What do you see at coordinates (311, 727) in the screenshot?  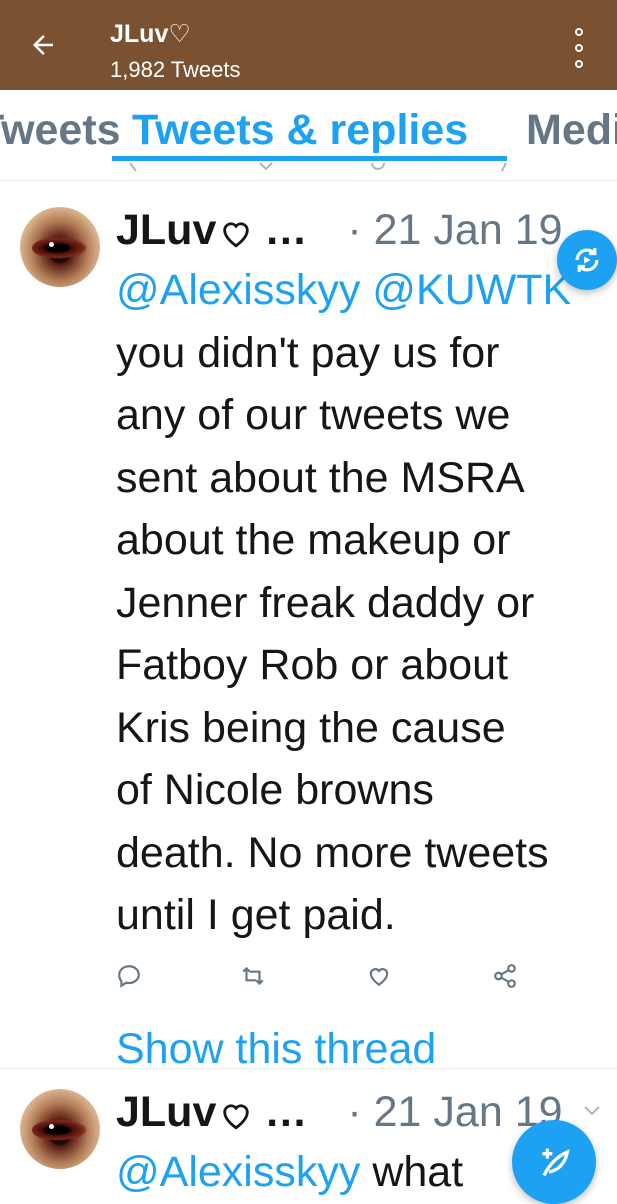 I see `text-line: Kris being the cause` at bounding box center [311, 727].